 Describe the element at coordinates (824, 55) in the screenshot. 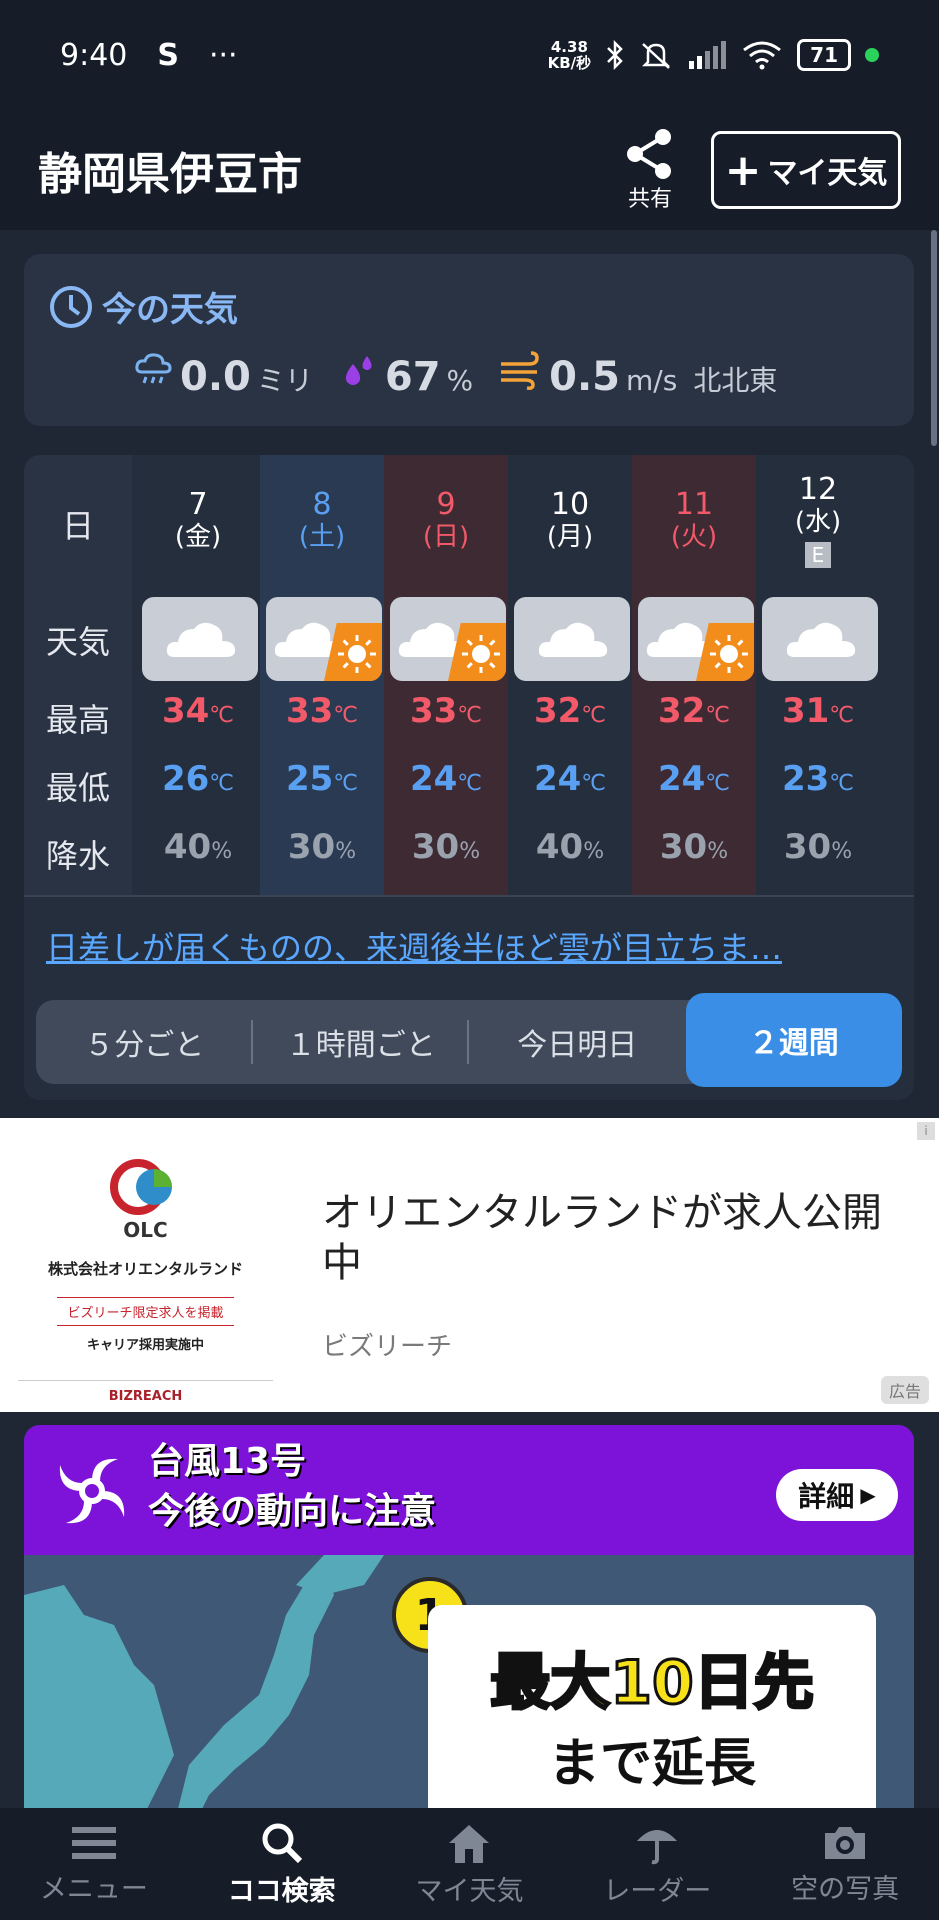

I see `battery-indicator: 71` at that location.